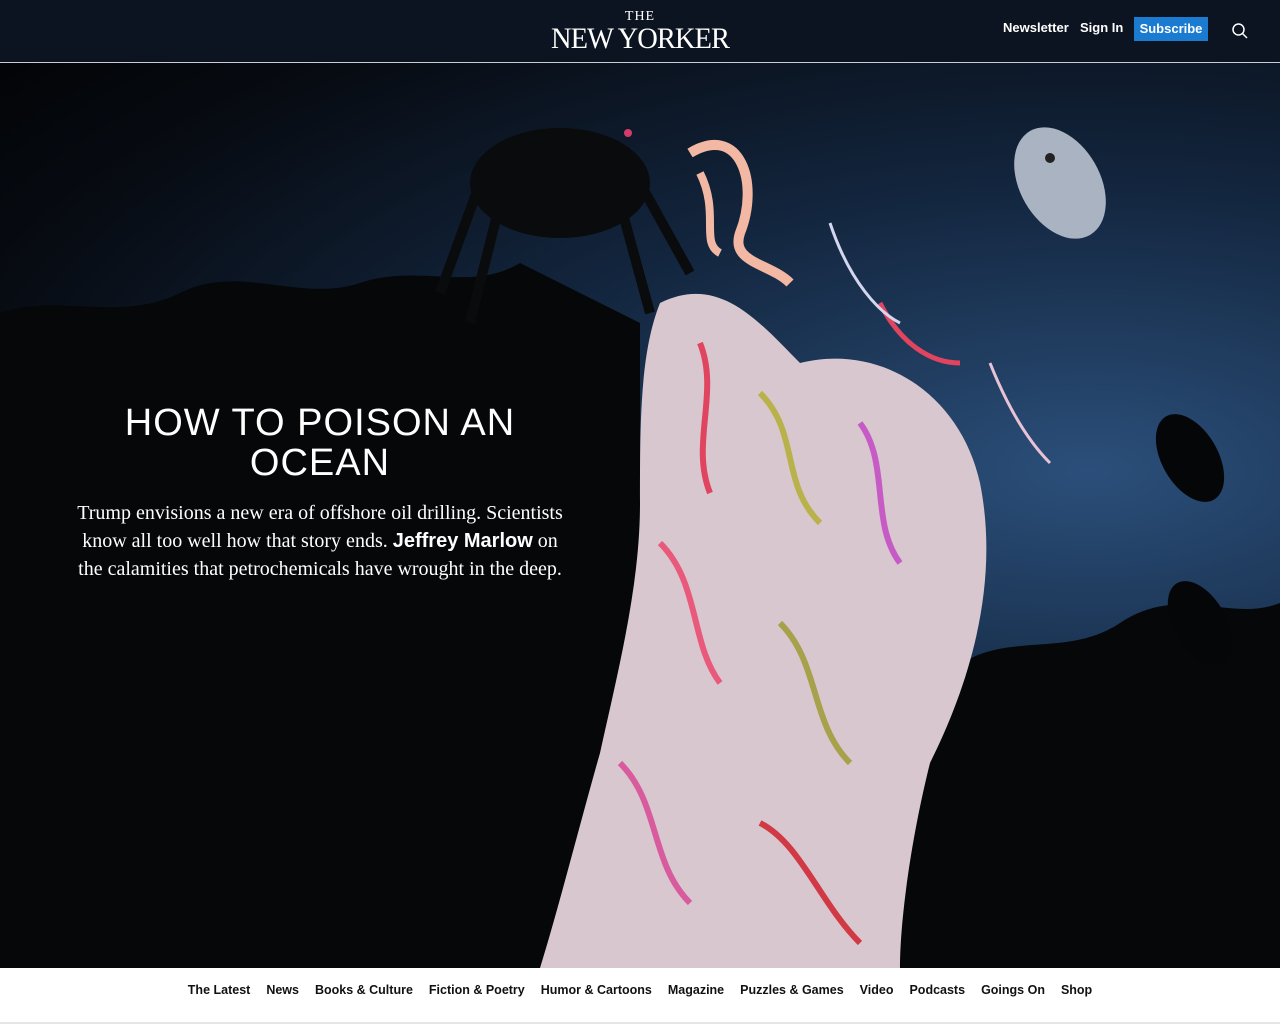 This screenshot has height=1024, width=1280. I want to click on fish-illustrations, so click(1123, 396).